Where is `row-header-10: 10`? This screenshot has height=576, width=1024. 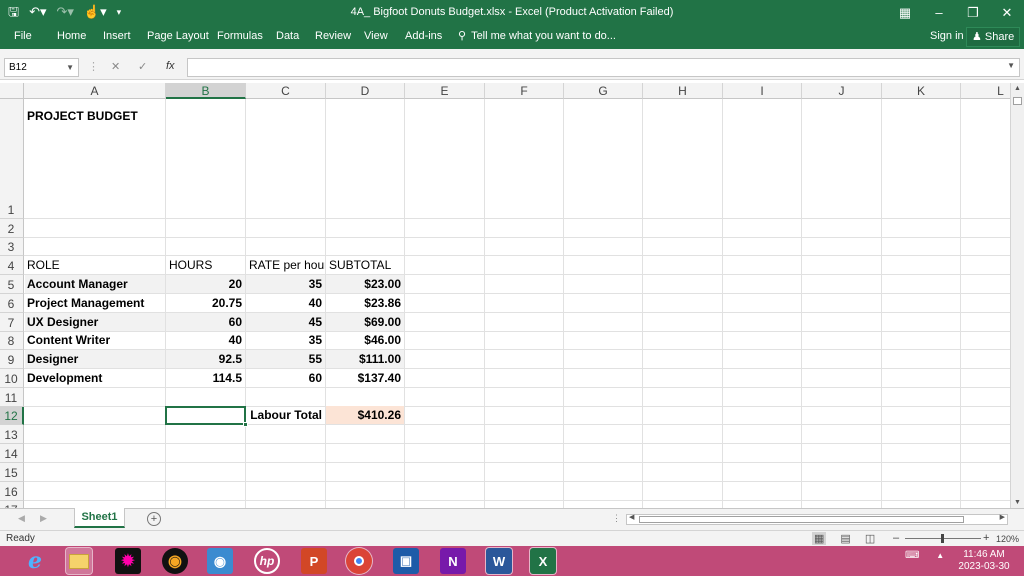
row-header-10: 10 is located at coordinates (12, 378).